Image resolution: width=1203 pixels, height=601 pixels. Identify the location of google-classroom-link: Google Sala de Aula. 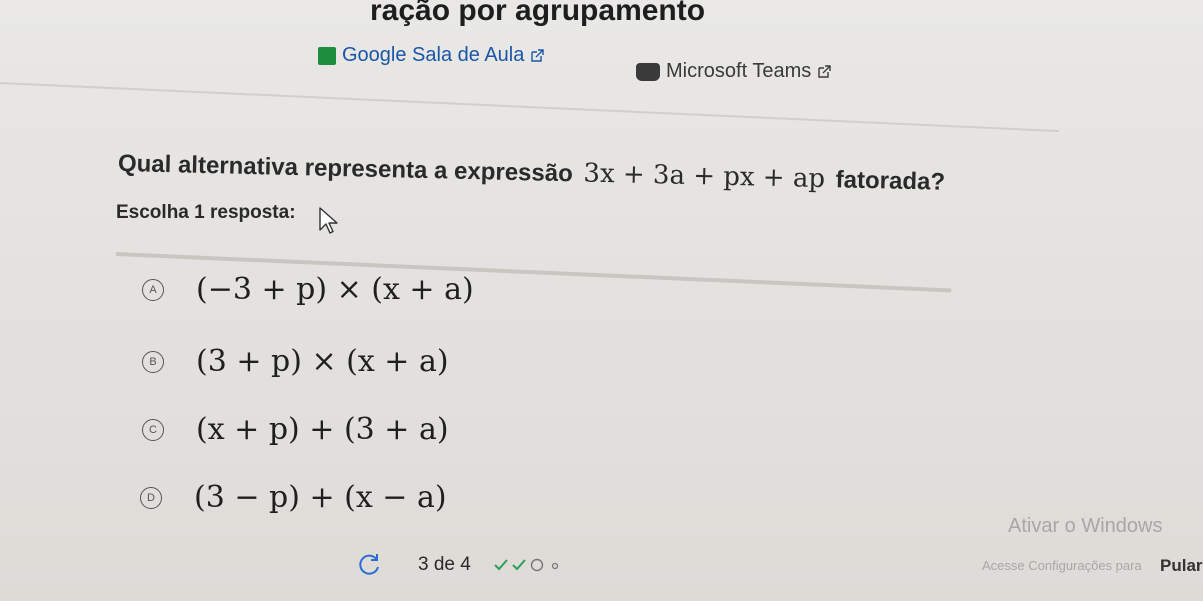
(431, 55).